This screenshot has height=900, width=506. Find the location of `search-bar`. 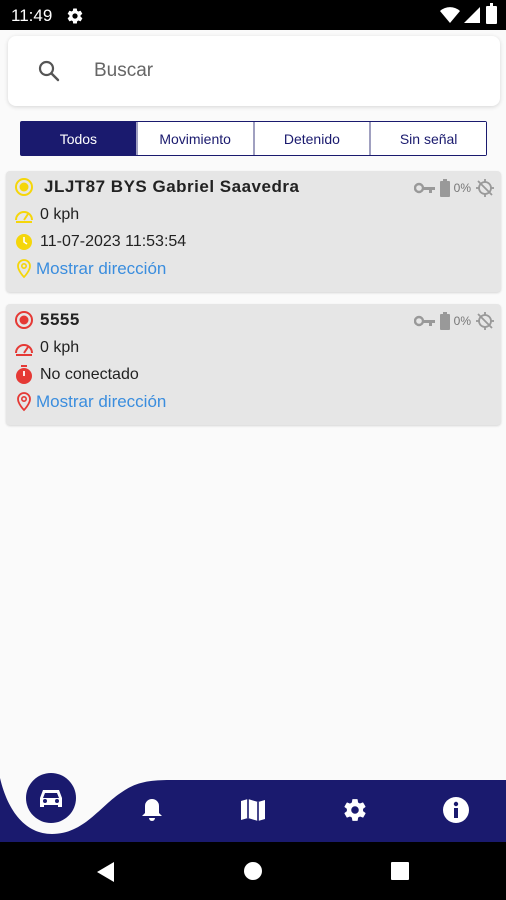

search-bar is located at coordinates (254, 71).